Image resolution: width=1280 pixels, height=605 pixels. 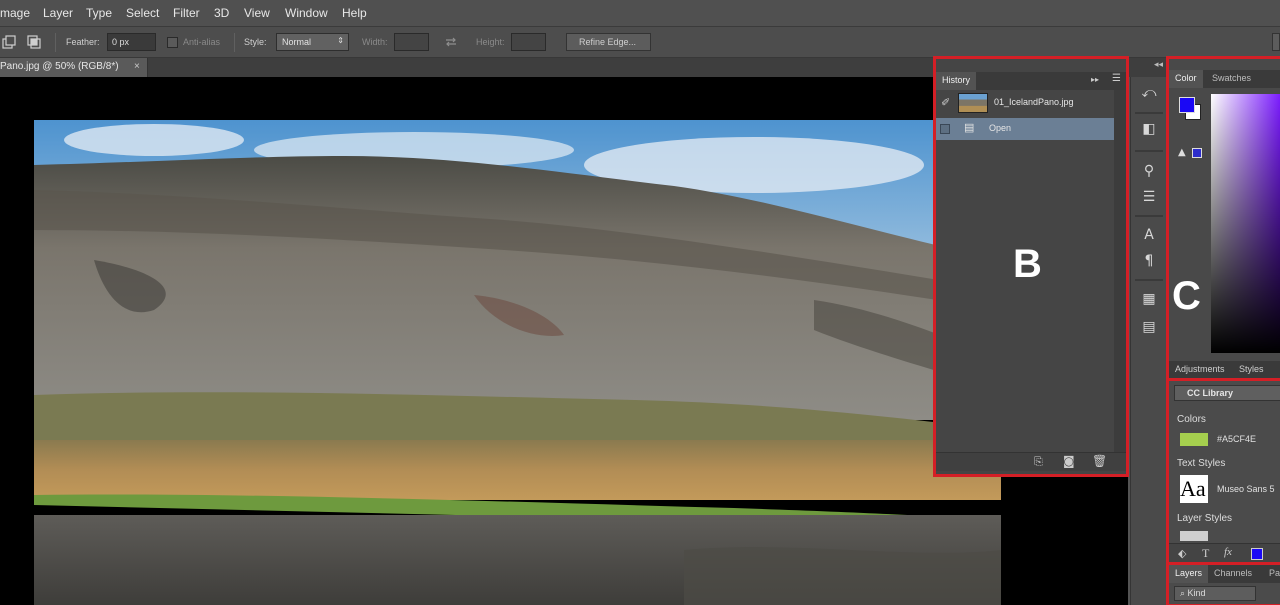 What do you see at coordinates (1231, 79) in the screenshot?
I see `tab-swatches: Swatches` at bounding box center [1231, 79].